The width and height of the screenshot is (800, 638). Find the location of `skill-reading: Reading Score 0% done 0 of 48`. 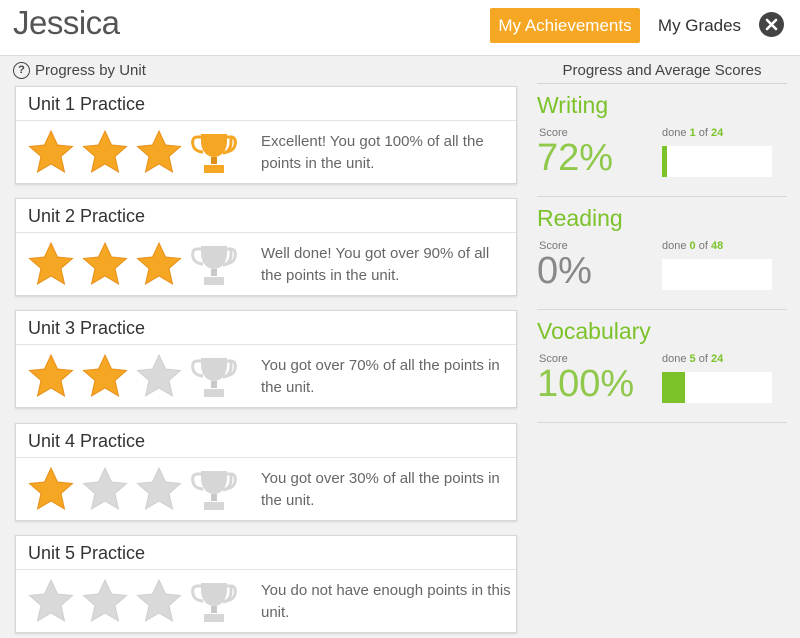

skill-reading: Reading Score 0% done 0 of 48 is located at coordinates (662, 254).